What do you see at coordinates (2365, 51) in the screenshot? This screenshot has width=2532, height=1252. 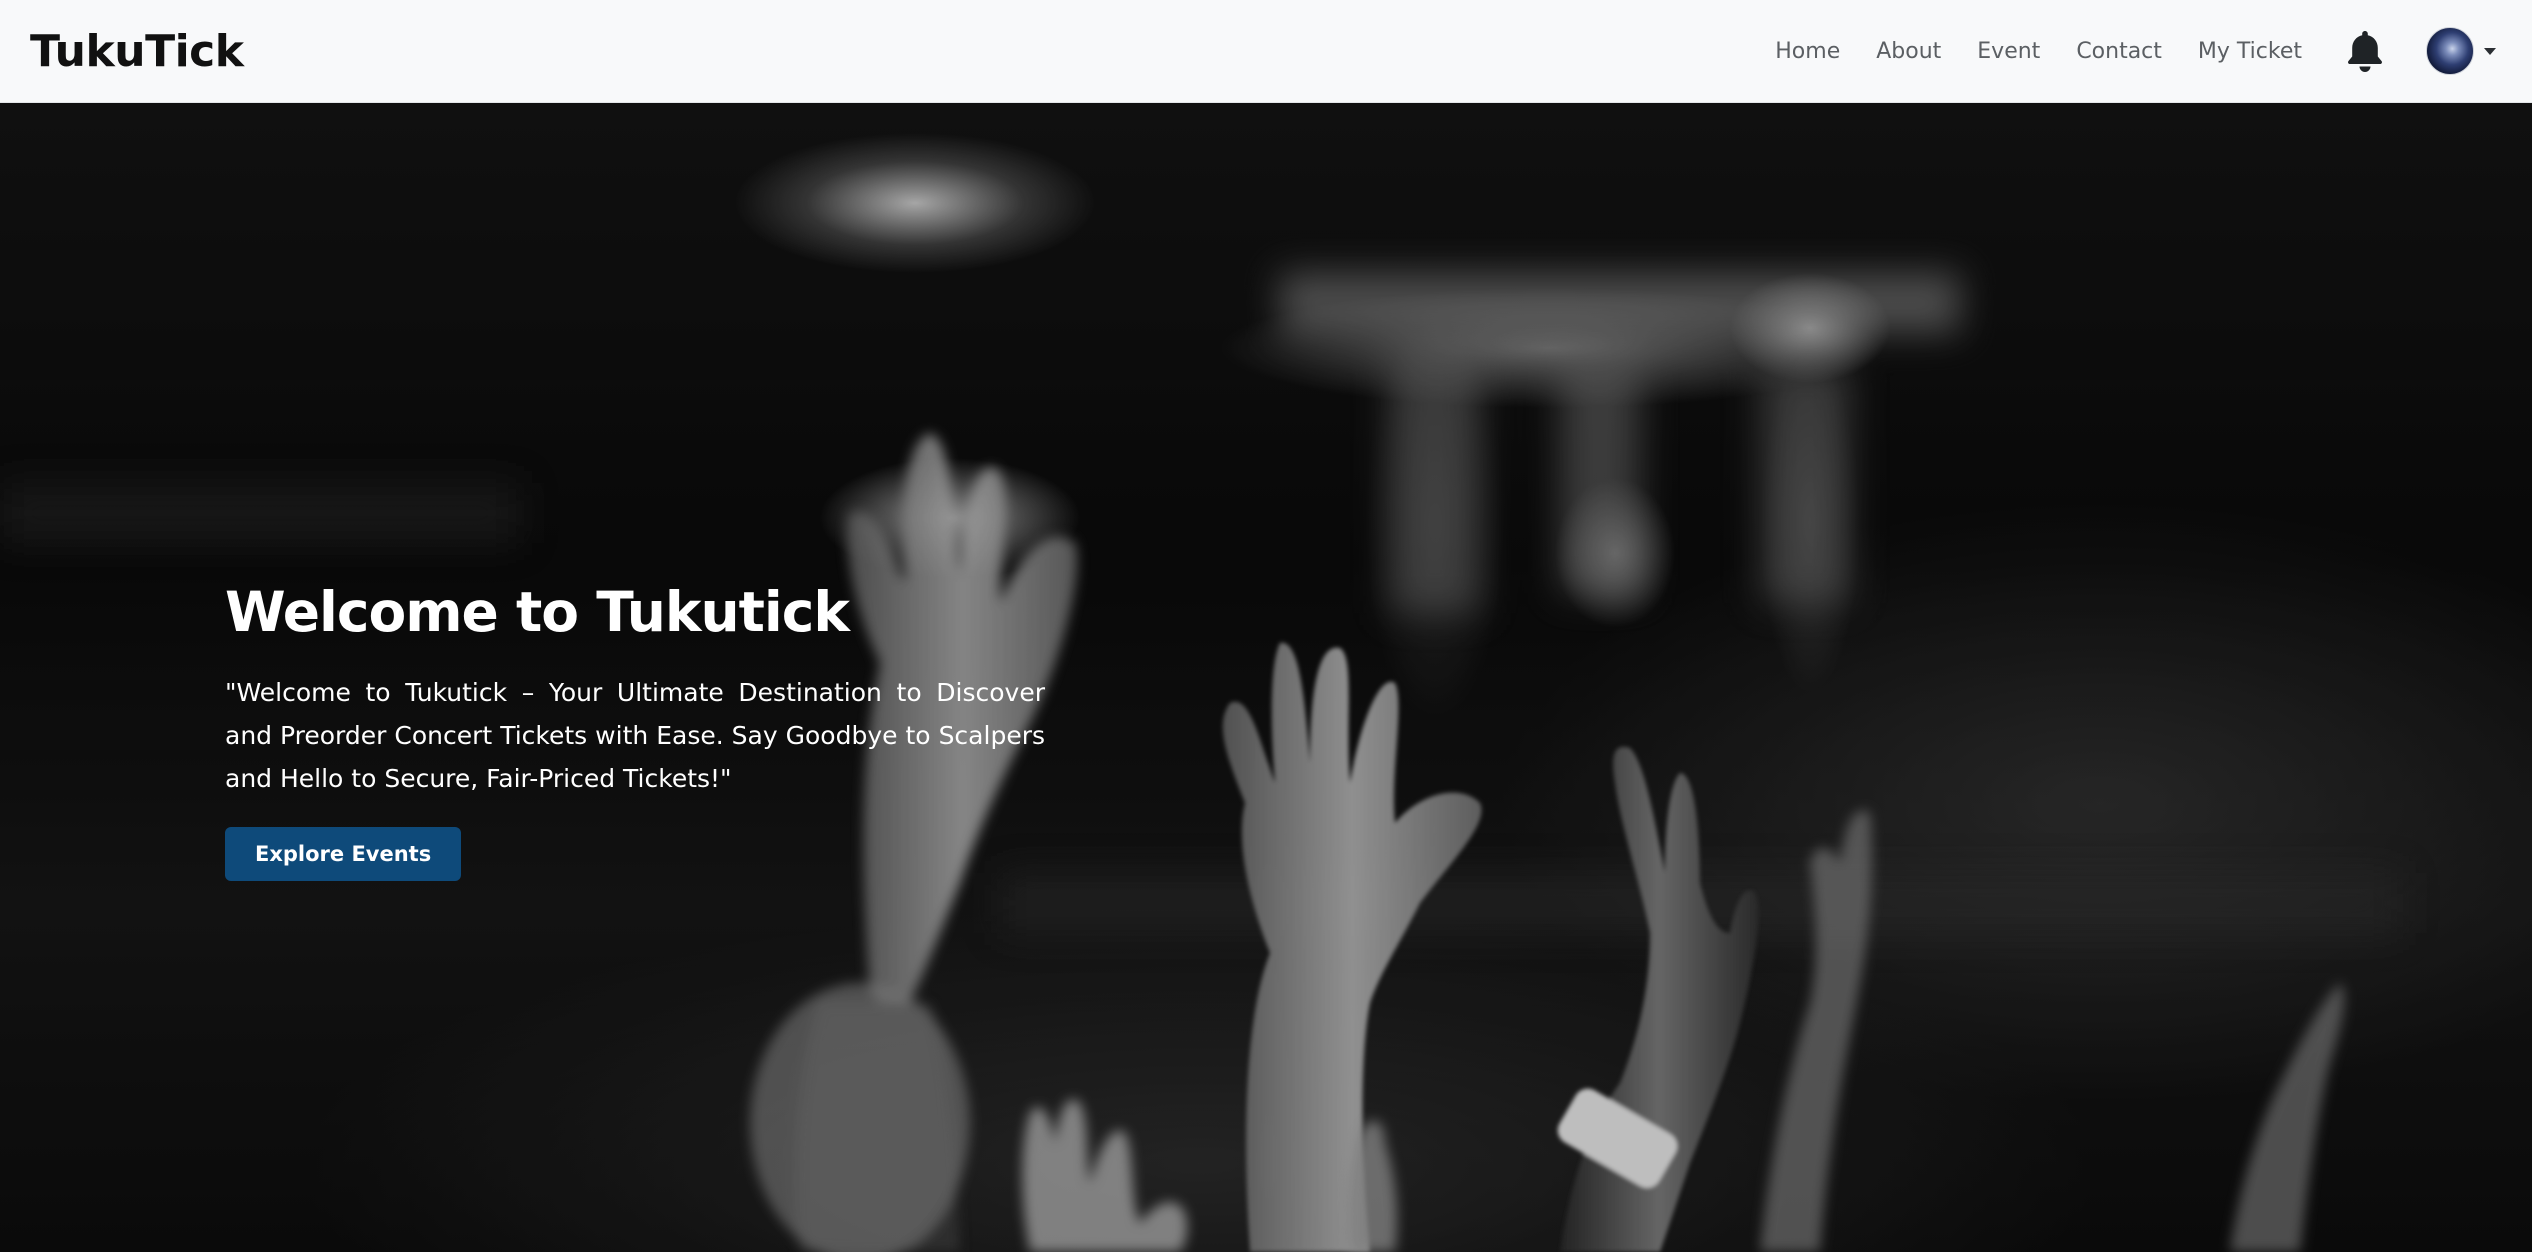 I see `bell-icon` at bounding box center [2365, 51].